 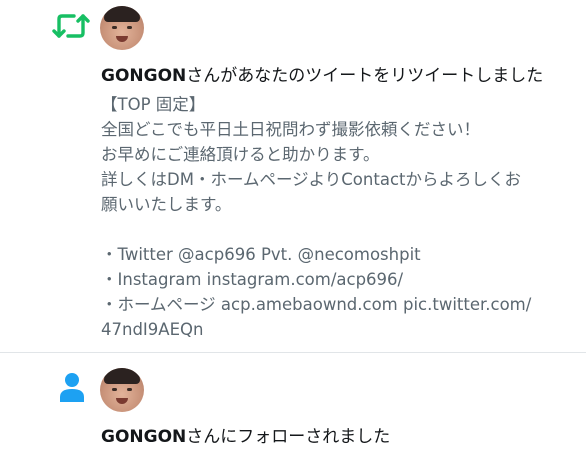 I want to click on tweet-line, so click(x=336, y=229).